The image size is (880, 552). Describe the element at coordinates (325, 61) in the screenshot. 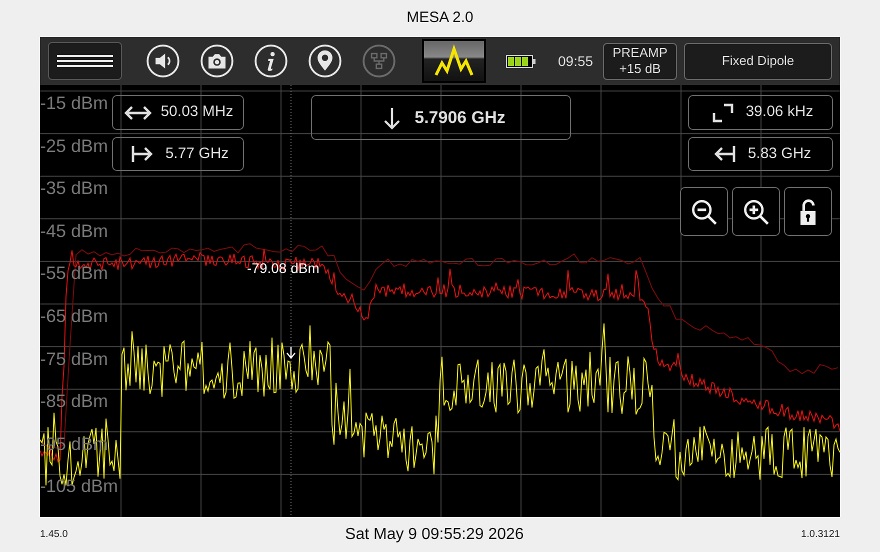

I see `map-pin-button` at that location.